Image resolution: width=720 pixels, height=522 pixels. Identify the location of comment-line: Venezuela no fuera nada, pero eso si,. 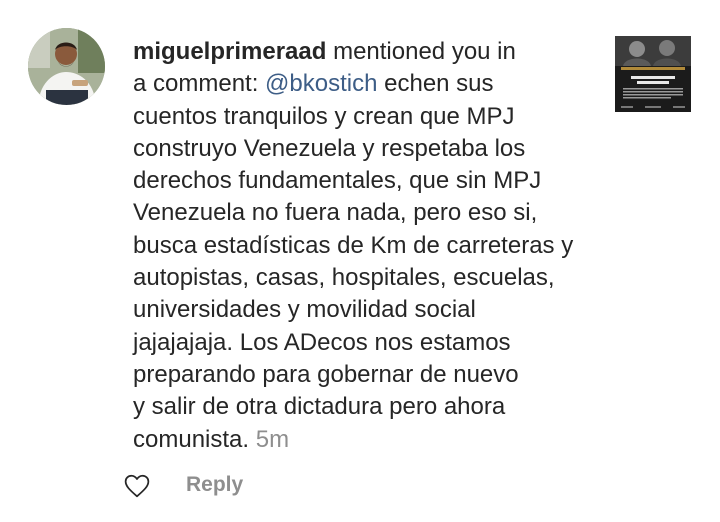
(335, 213).